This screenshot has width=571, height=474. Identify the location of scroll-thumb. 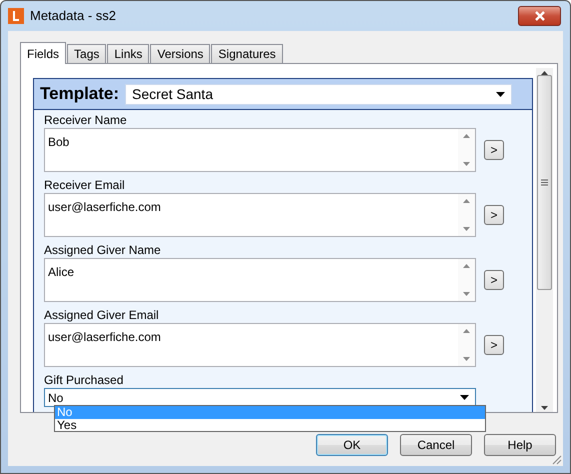
(544, 182).